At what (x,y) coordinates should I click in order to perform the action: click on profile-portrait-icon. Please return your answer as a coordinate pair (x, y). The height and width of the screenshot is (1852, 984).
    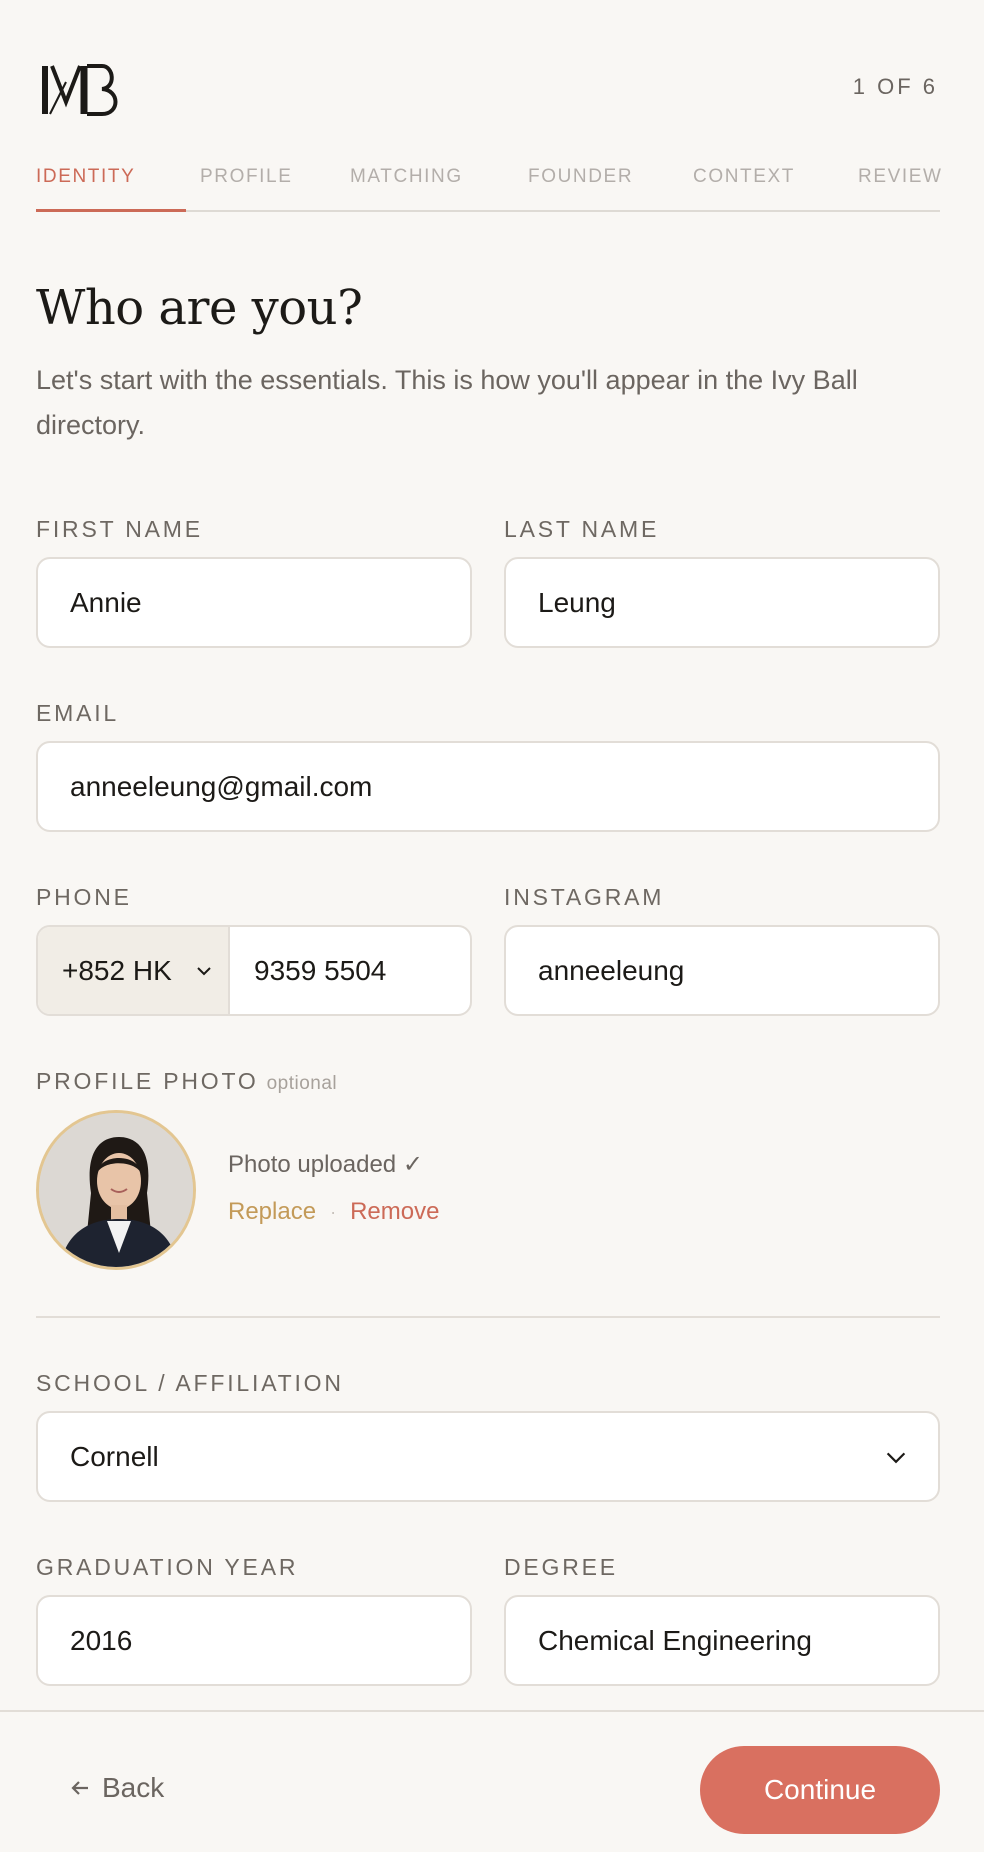
    Looking at the image, I should click on (116, 1190).